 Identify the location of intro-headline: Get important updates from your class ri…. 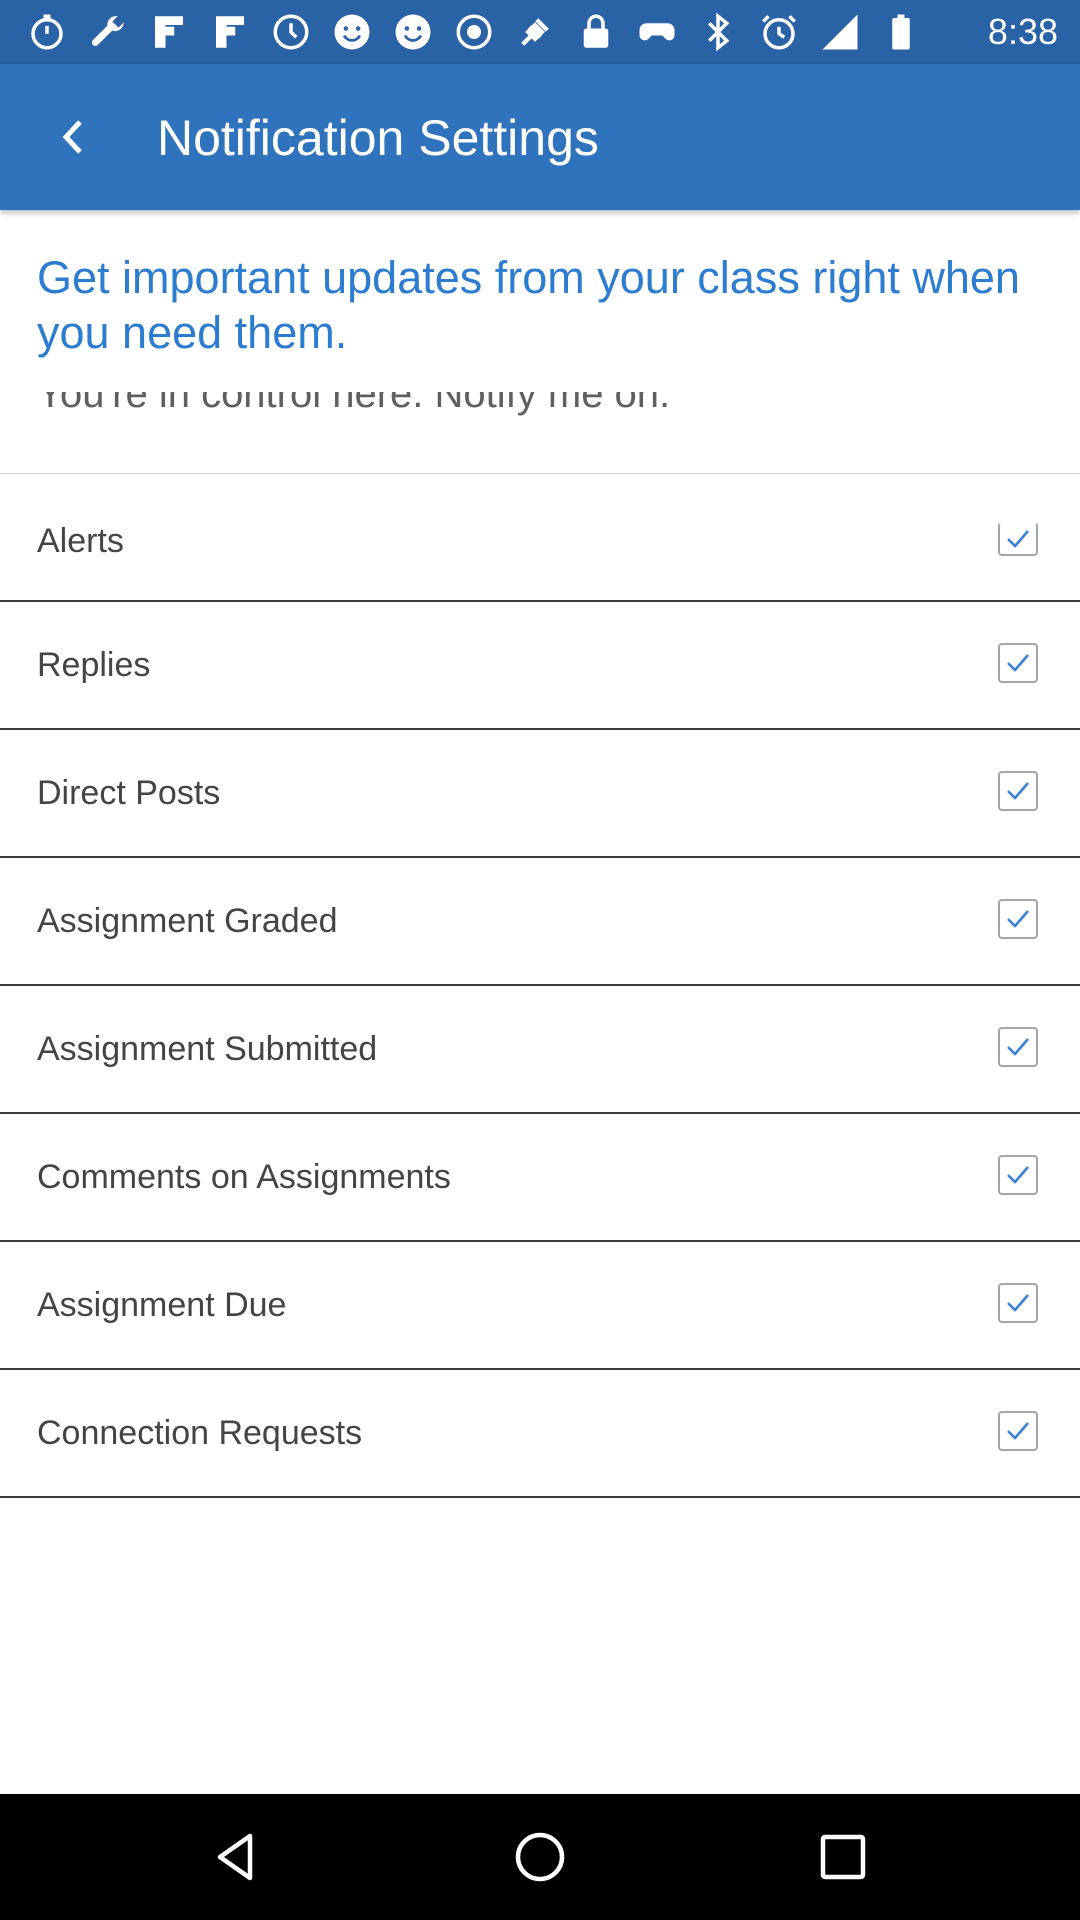
(528, 305).